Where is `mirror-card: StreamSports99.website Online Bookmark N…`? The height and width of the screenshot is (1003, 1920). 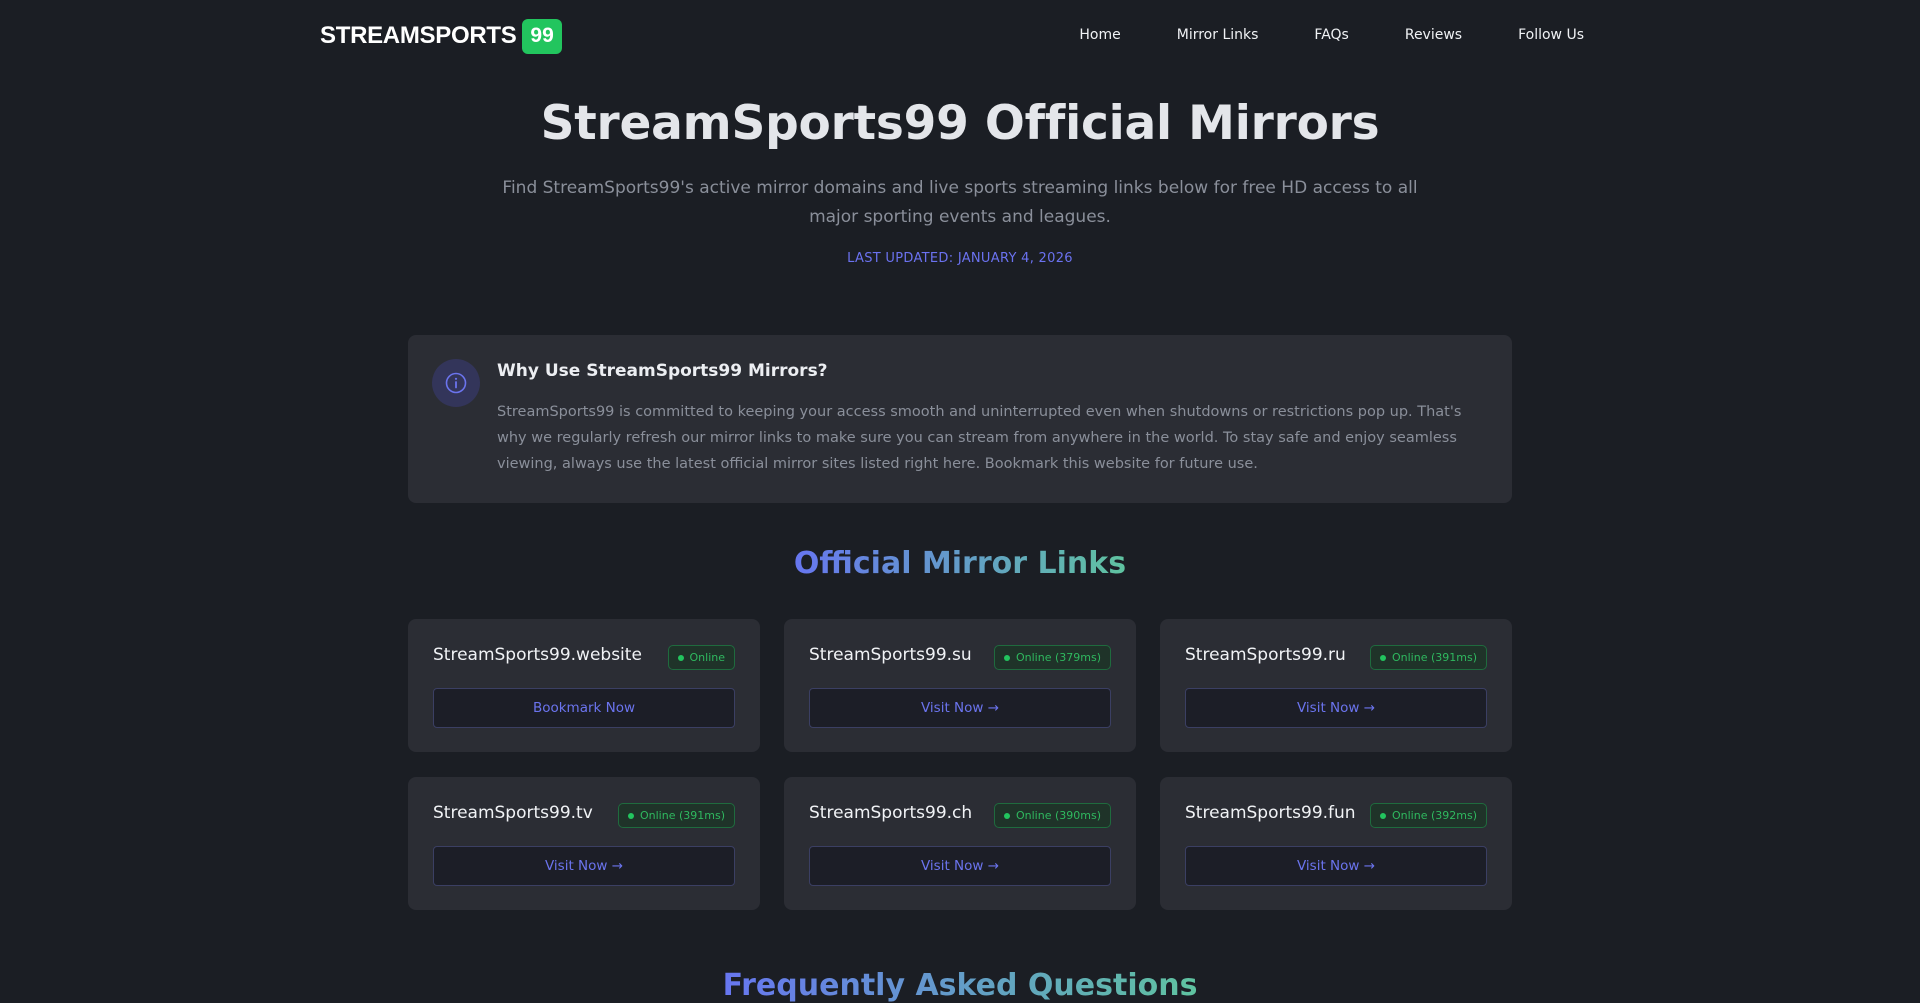
mirror-card: StreamSports99.website Online Bookmark N… is located at coordinates (584, 685).